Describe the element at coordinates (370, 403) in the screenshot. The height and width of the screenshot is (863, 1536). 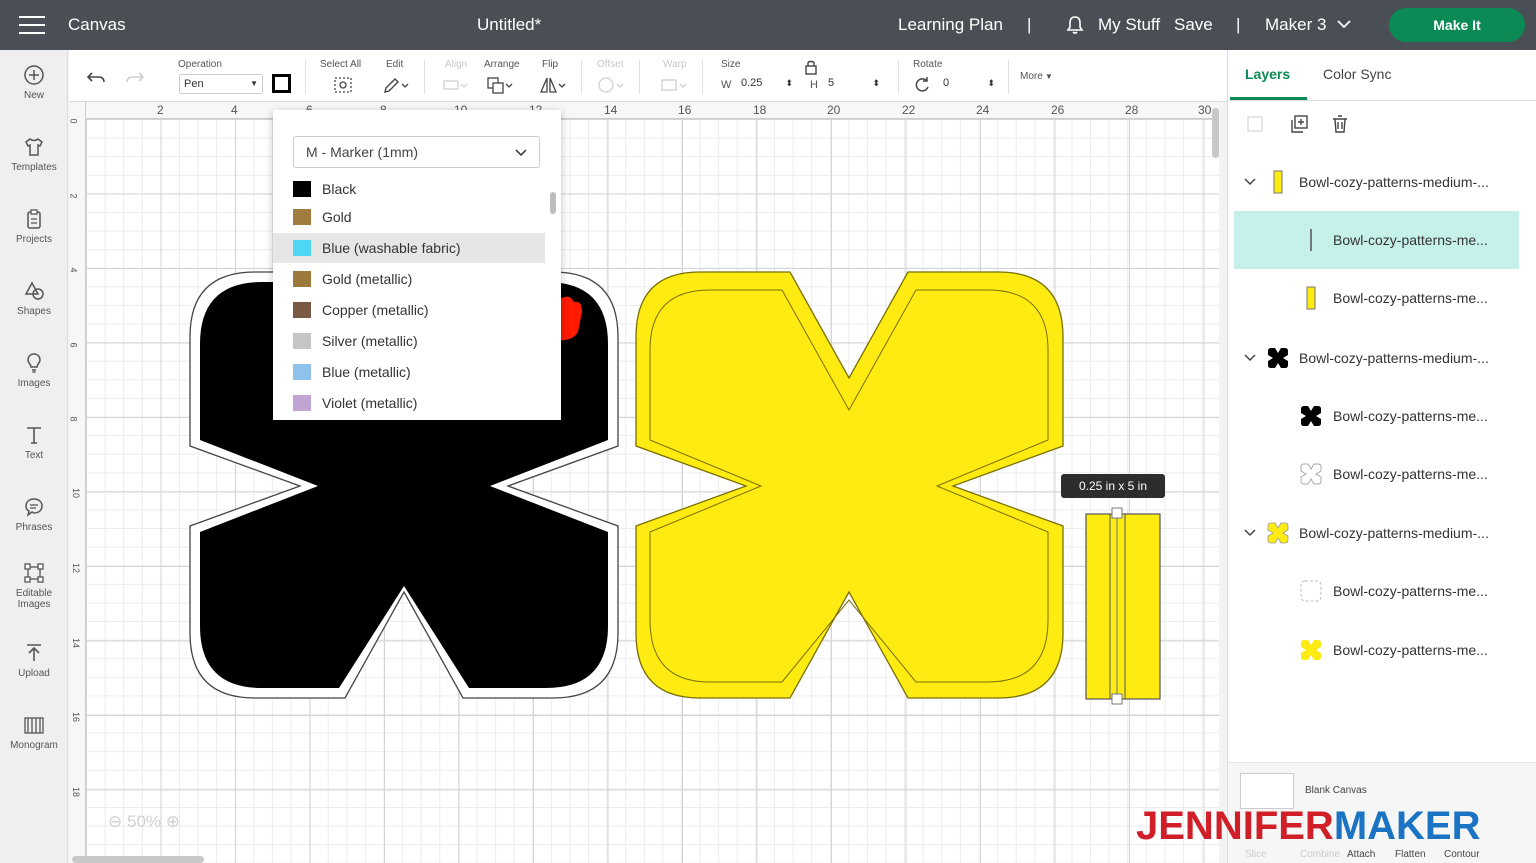
I see `color-option-label: Violet (metallic)` at that location.